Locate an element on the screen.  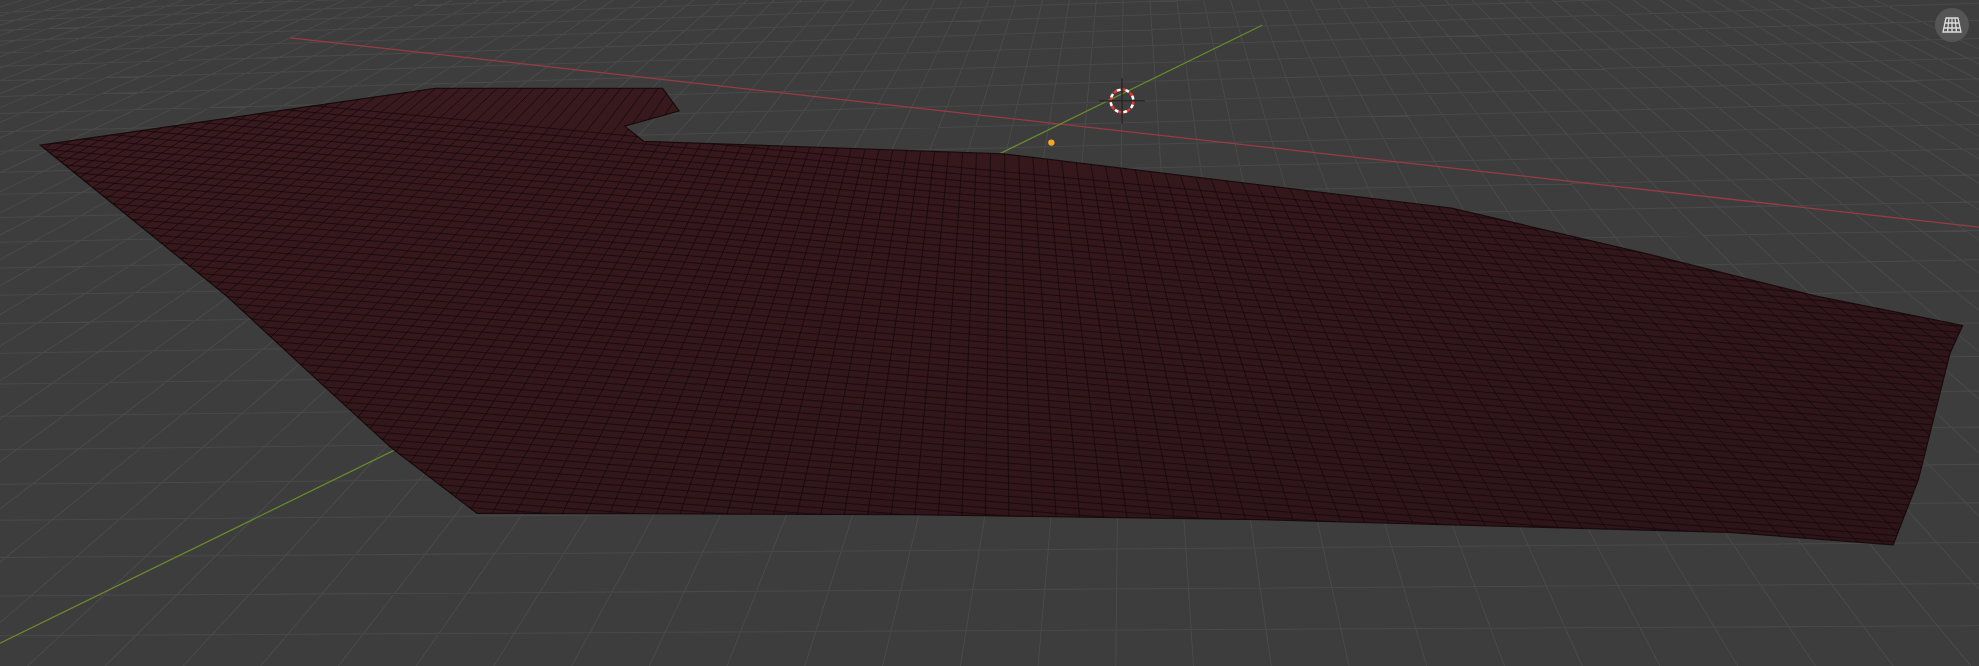
grid-view-toggle is located at coordinates (1952, 25).